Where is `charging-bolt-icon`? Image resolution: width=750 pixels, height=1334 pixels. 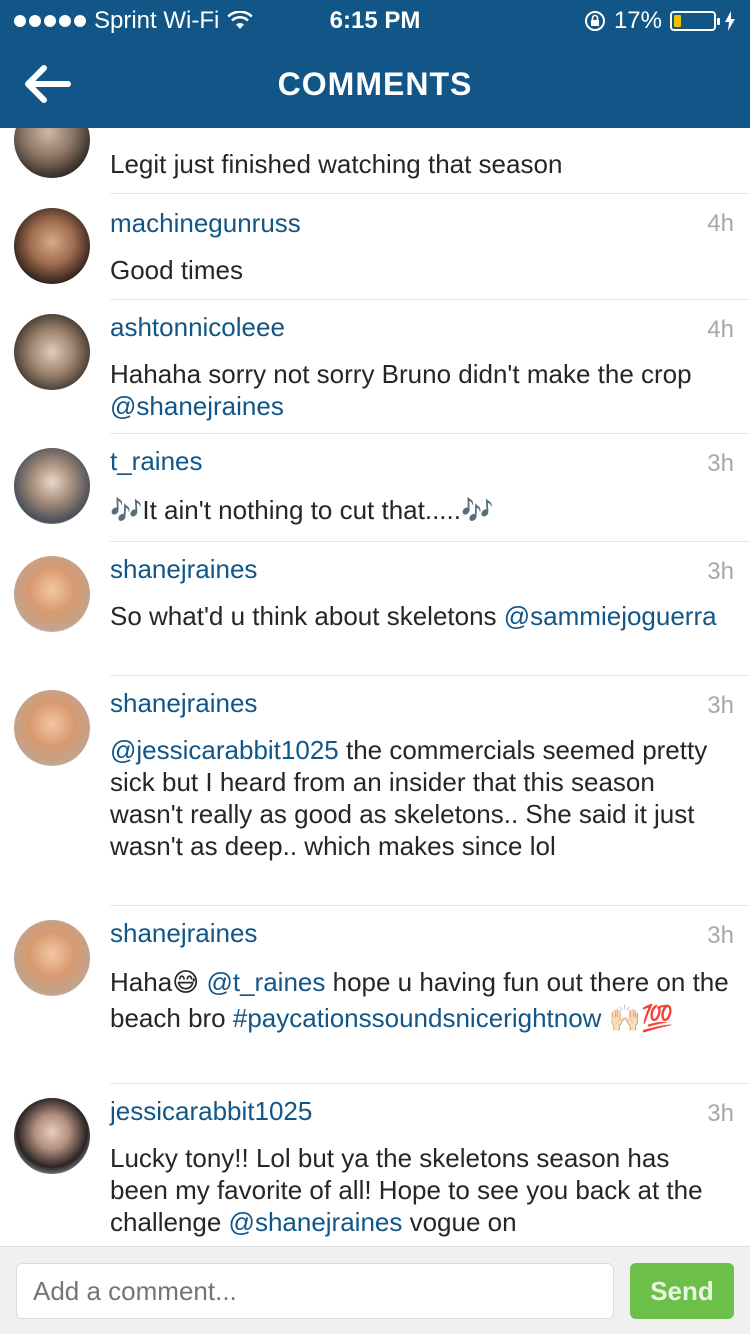
charging-bolt-icon is located at coordinates (730, 21).